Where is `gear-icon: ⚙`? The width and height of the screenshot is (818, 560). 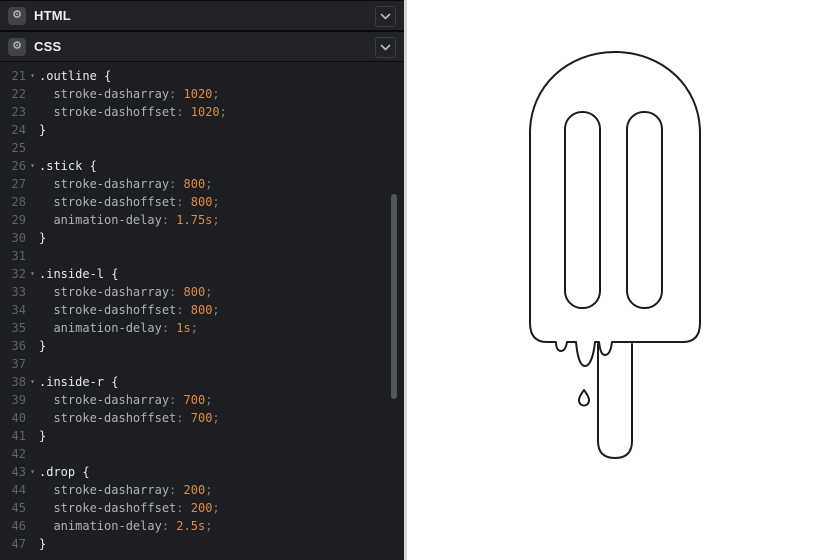 gear-icon: ⚙ is located at coordinates (17, 46).